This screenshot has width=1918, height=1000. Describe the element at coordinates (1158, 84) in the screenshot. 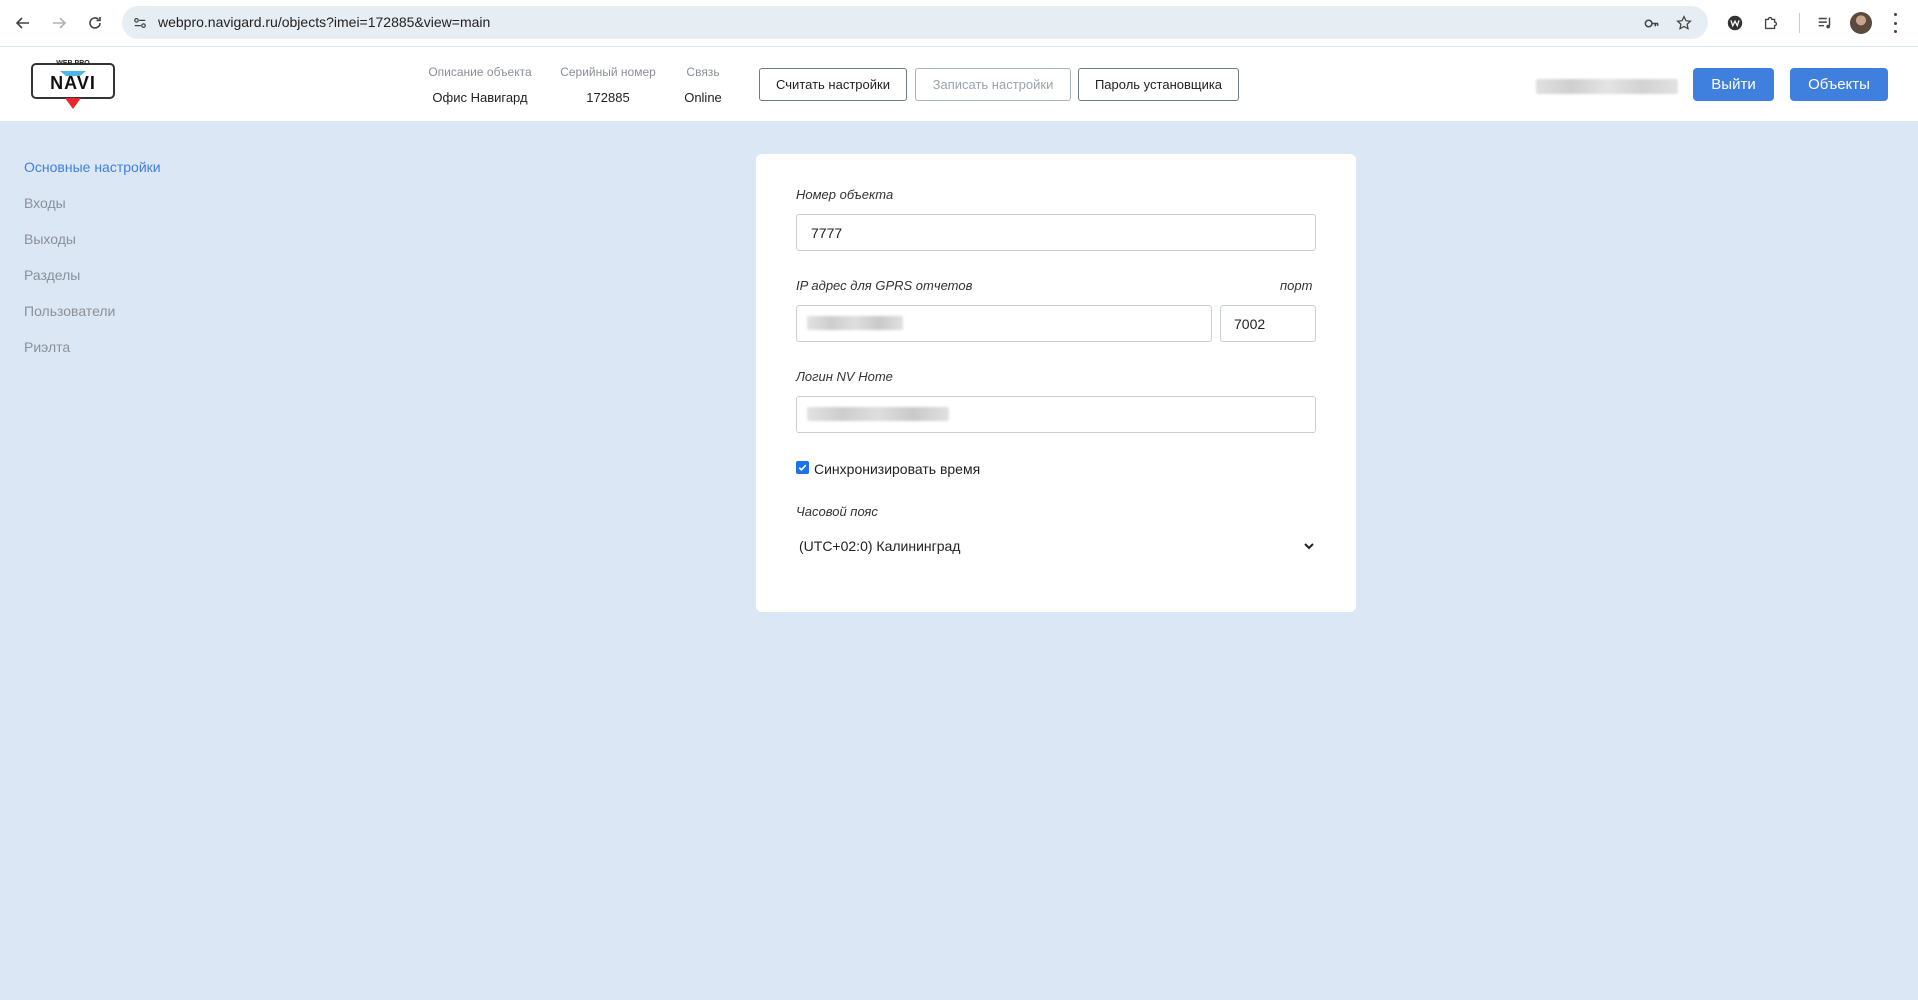

I see `installer-password-button: Пароль установщика` at that location.